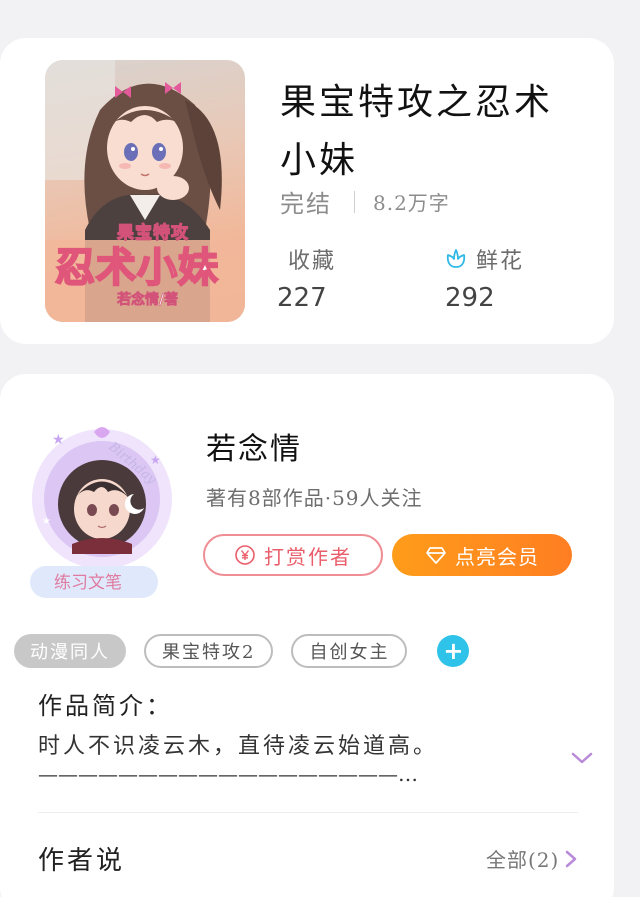 This screenshot has width=640, height=897. I want to click on intro-text: 时人不识凌云木，直待凌云始道高。, so click(238, 746).